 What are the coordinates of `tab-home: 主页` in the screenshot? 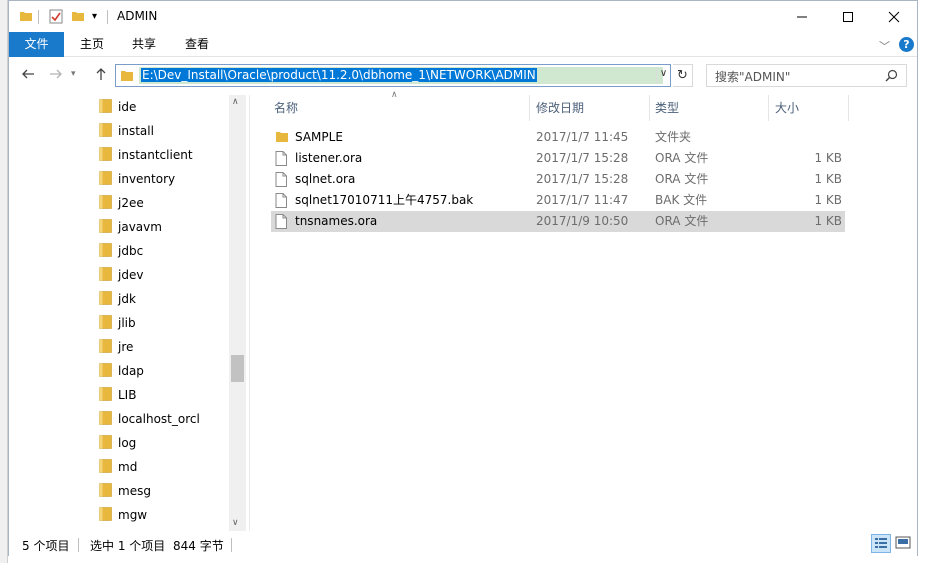 It's located at (92, 44).